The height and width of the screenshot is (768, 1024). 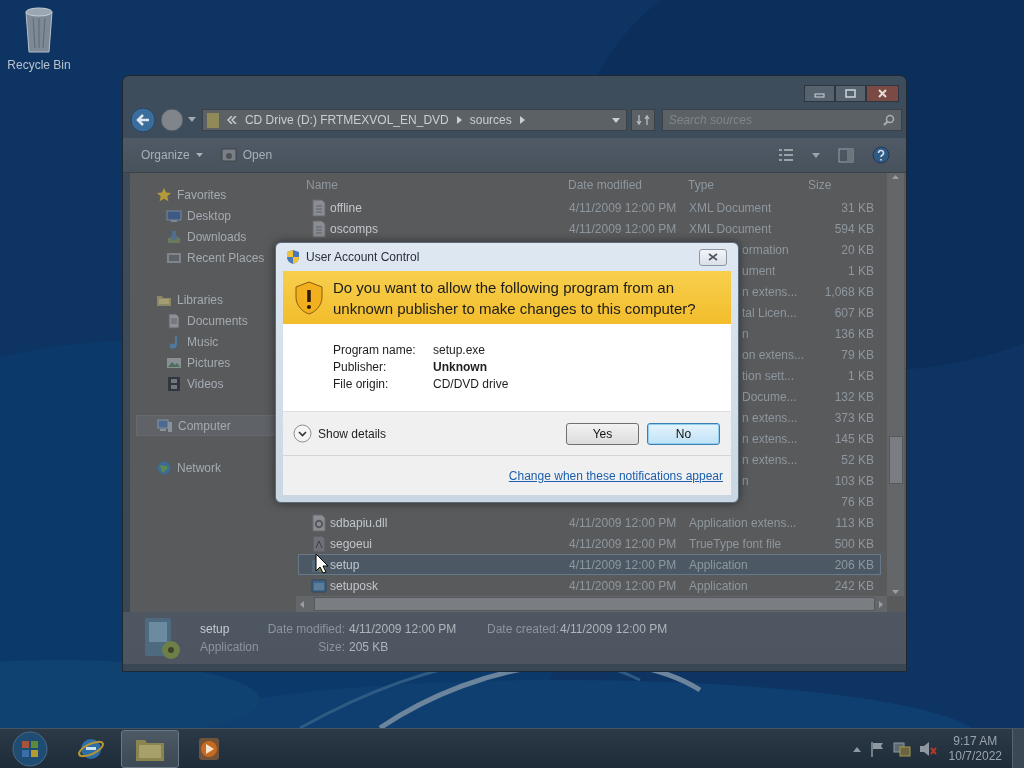 What do you see at coordinates (615, 475) in the screenshot?
I see `settings-link: Change when these notifications appear` at bounding box center [615, 475].